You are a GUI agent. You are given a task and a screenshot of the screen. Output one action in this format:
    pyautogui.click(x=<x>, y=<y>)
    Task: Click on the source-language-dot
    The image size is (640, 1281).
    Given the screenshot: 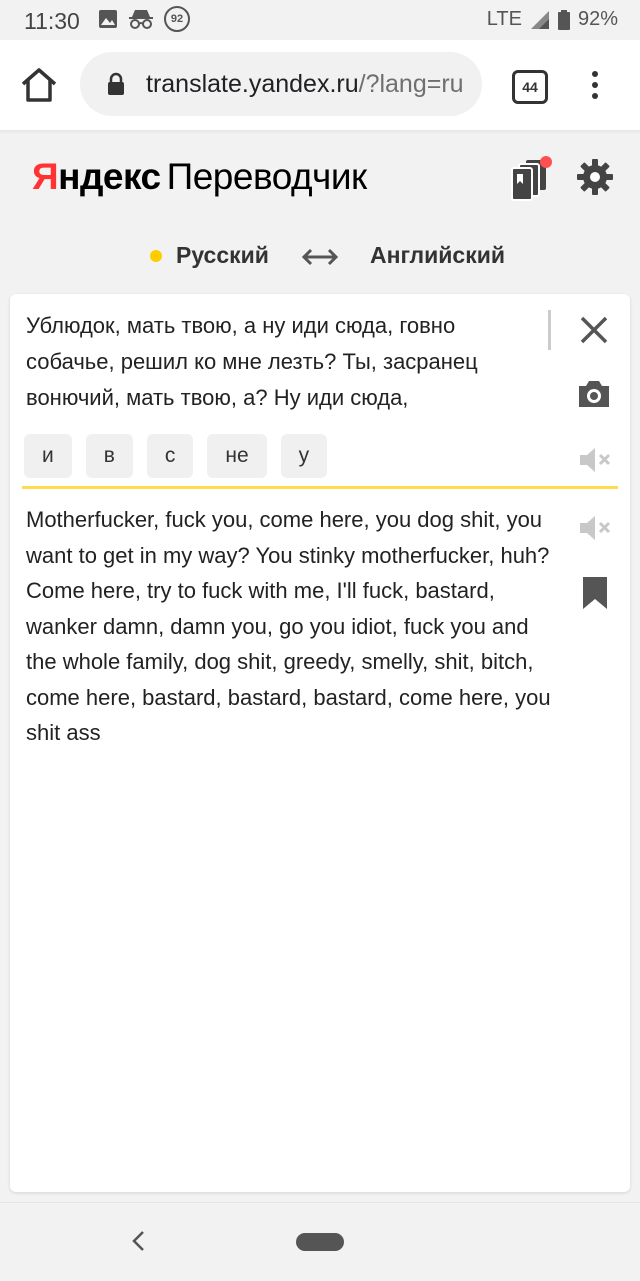 What is the action you would take?
    pyautogui.click(x=156, y=256)
    